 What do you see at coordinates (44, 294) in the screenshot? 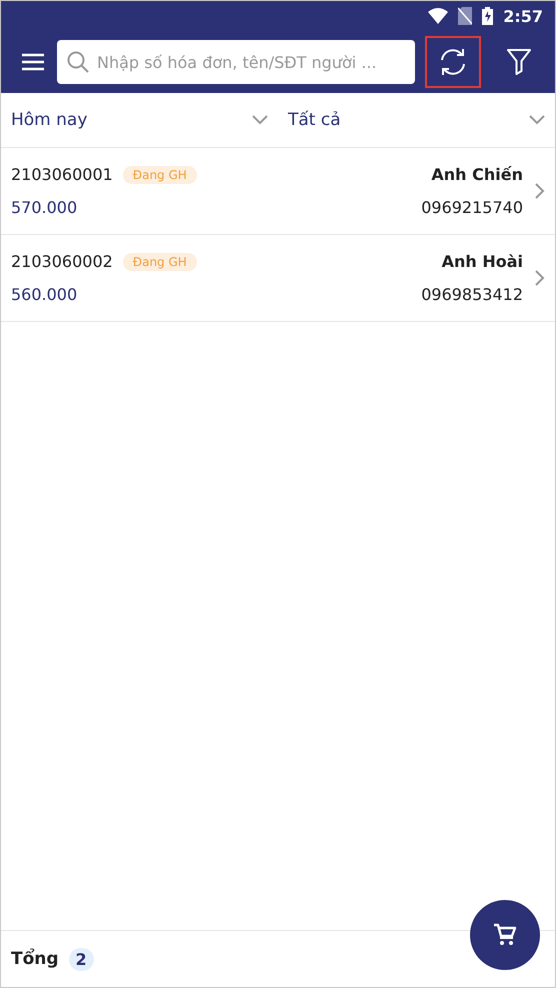
I see `order-amount: 560.000` at bounding box center [44, 294].